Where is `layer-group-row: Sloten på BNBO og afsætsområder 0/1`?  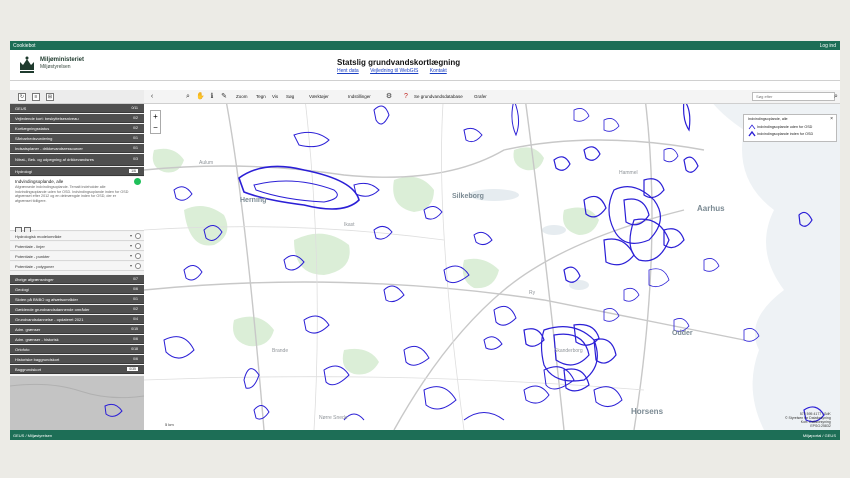
layer-group-row: Sloten på BNBO og afsætsområder 0/1 is located at coordinates (77, 299).